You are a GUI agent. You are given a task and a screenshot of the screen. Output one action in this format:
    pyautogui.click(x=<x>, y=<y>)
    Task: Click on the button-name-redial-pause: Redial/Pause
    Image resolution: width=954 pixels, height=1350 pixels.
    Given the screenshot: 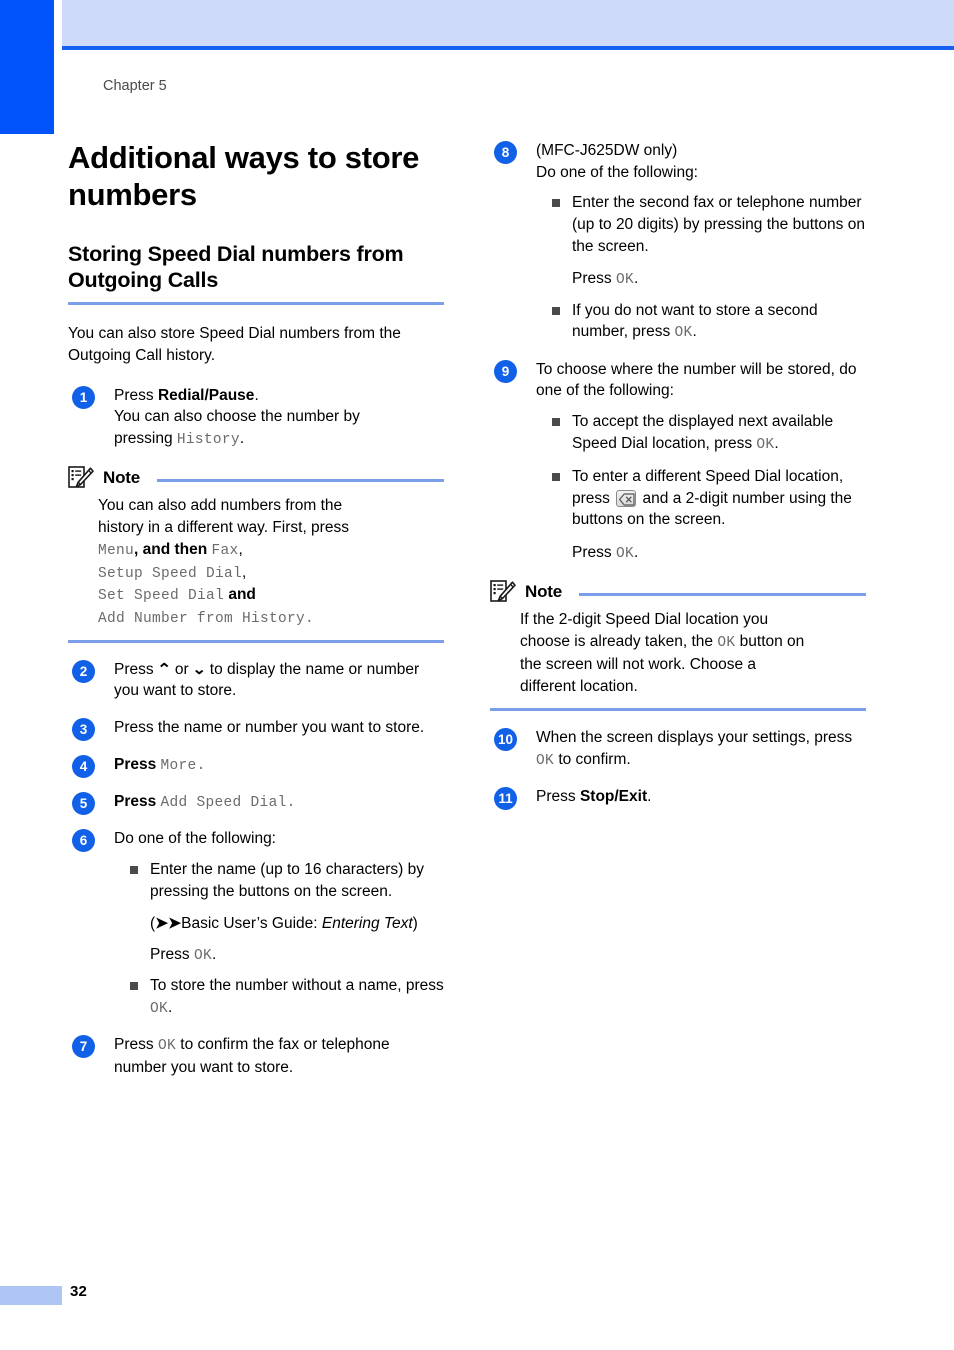 What is the action you would take?
    pyautogui.click(x=206, y=395)
    